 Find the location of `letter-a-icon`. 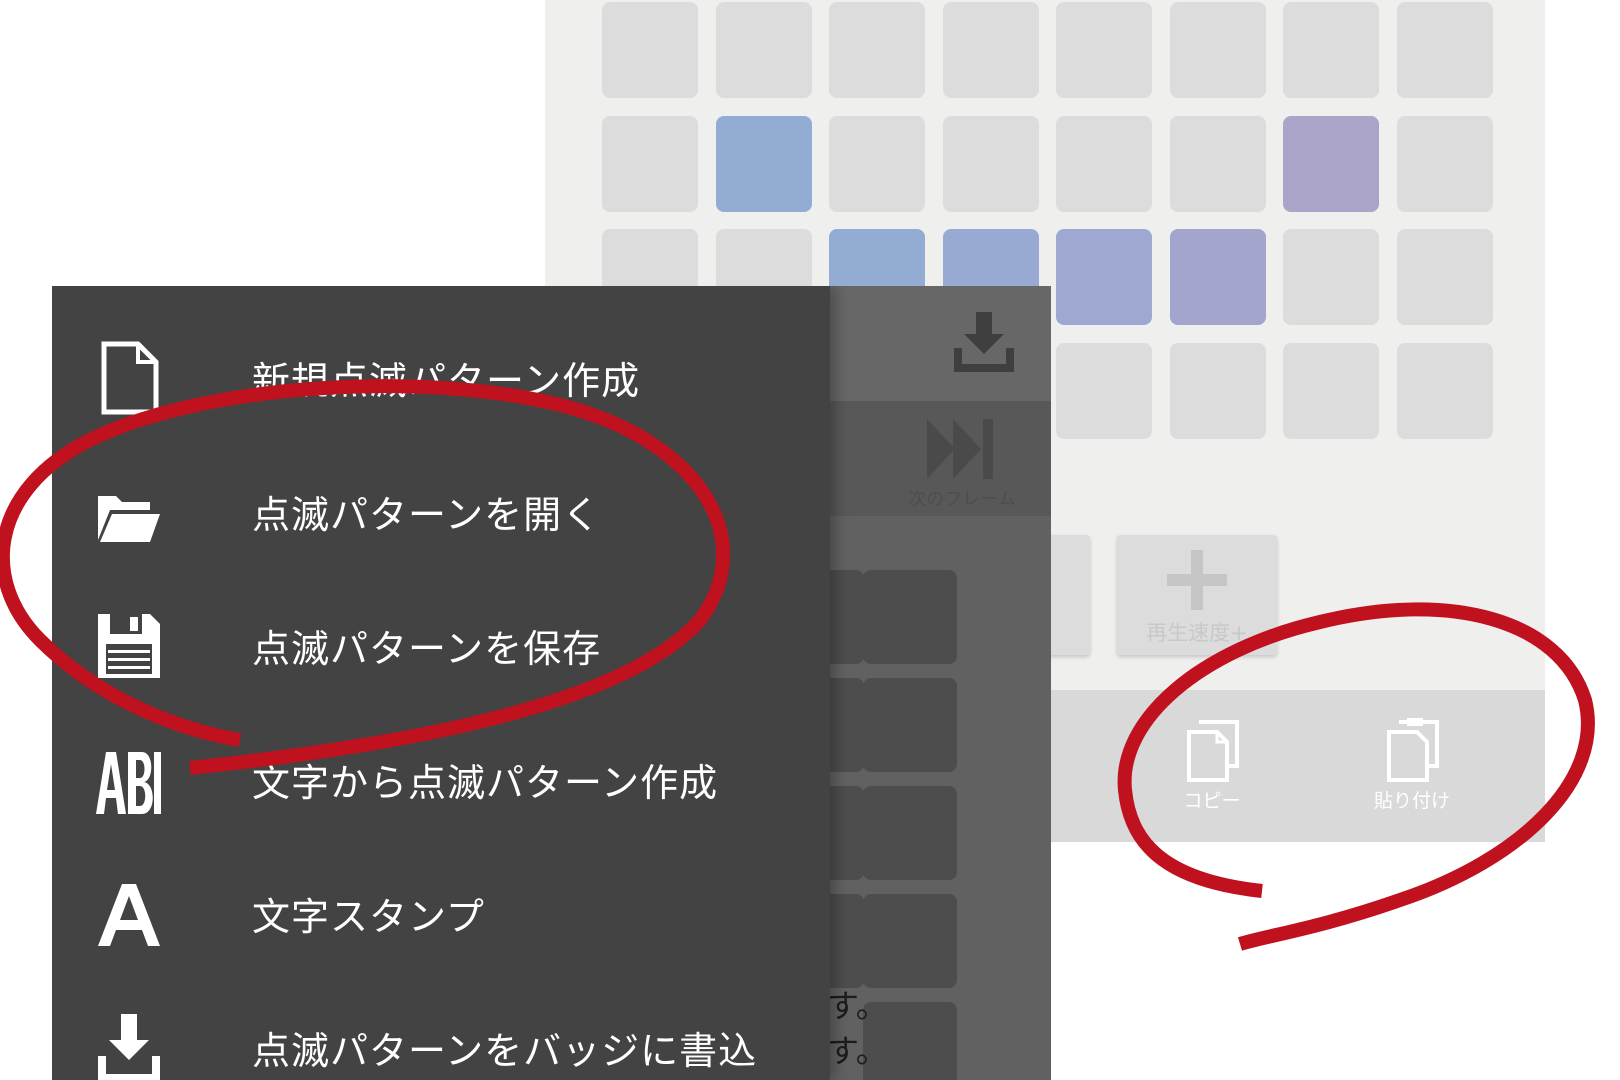

letter-a-icon is located at coordinates (129, 915).